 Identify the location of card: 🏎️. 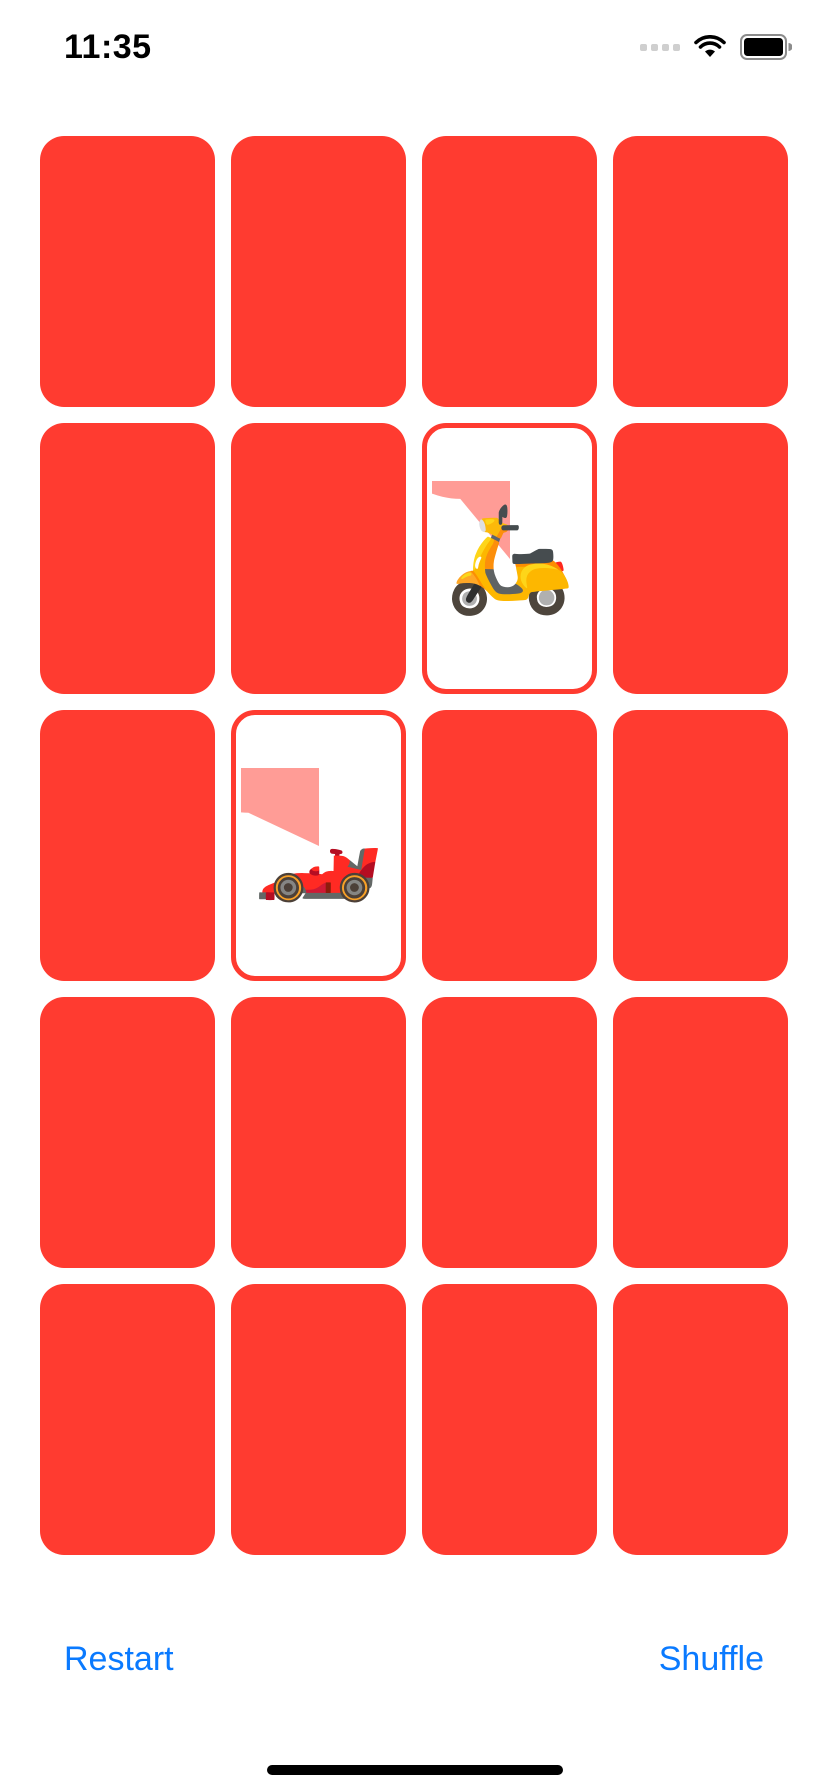
(318, 845).